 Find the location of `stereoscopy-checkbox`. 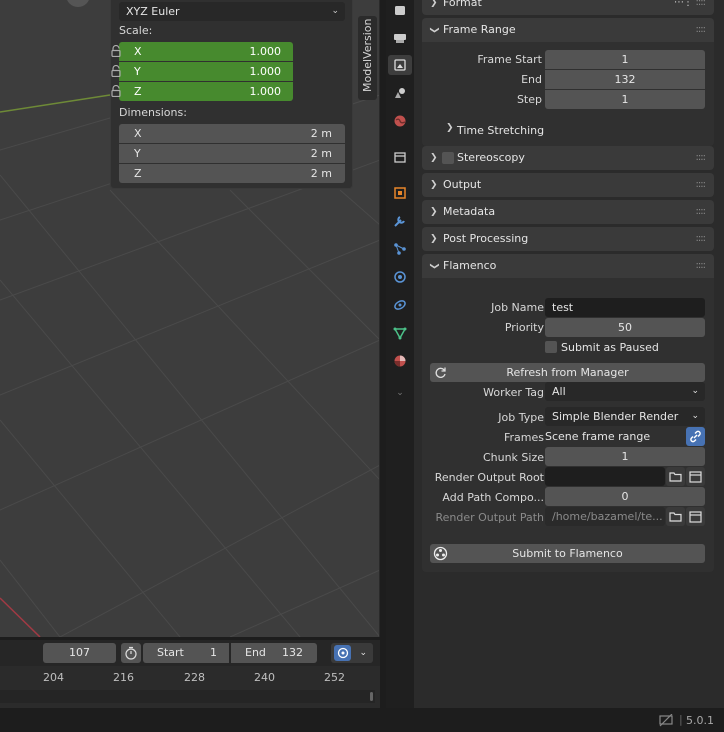

stereoscopy-checkbox is located at coordinates (448, 158).